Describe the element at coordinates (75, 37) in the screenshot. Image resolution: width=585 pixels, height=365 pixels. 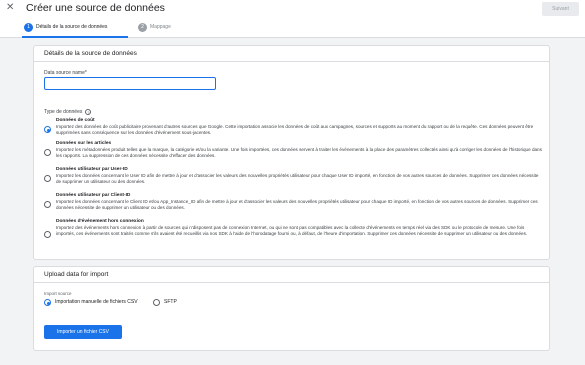
I see `active-step-indicator` at that location.